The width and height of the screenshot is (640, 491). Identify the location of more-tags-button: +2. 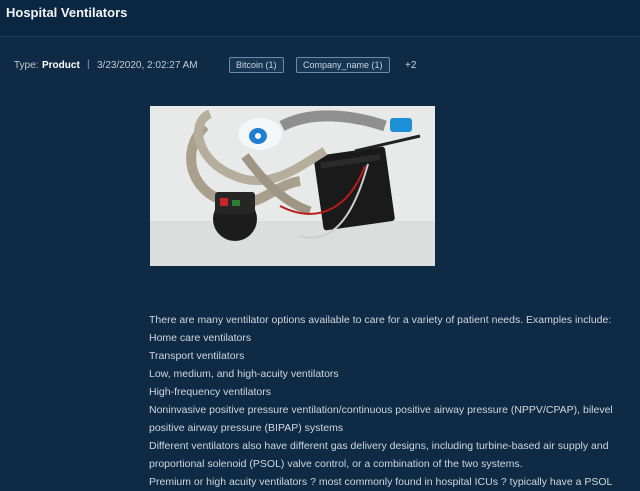
(410, 65).